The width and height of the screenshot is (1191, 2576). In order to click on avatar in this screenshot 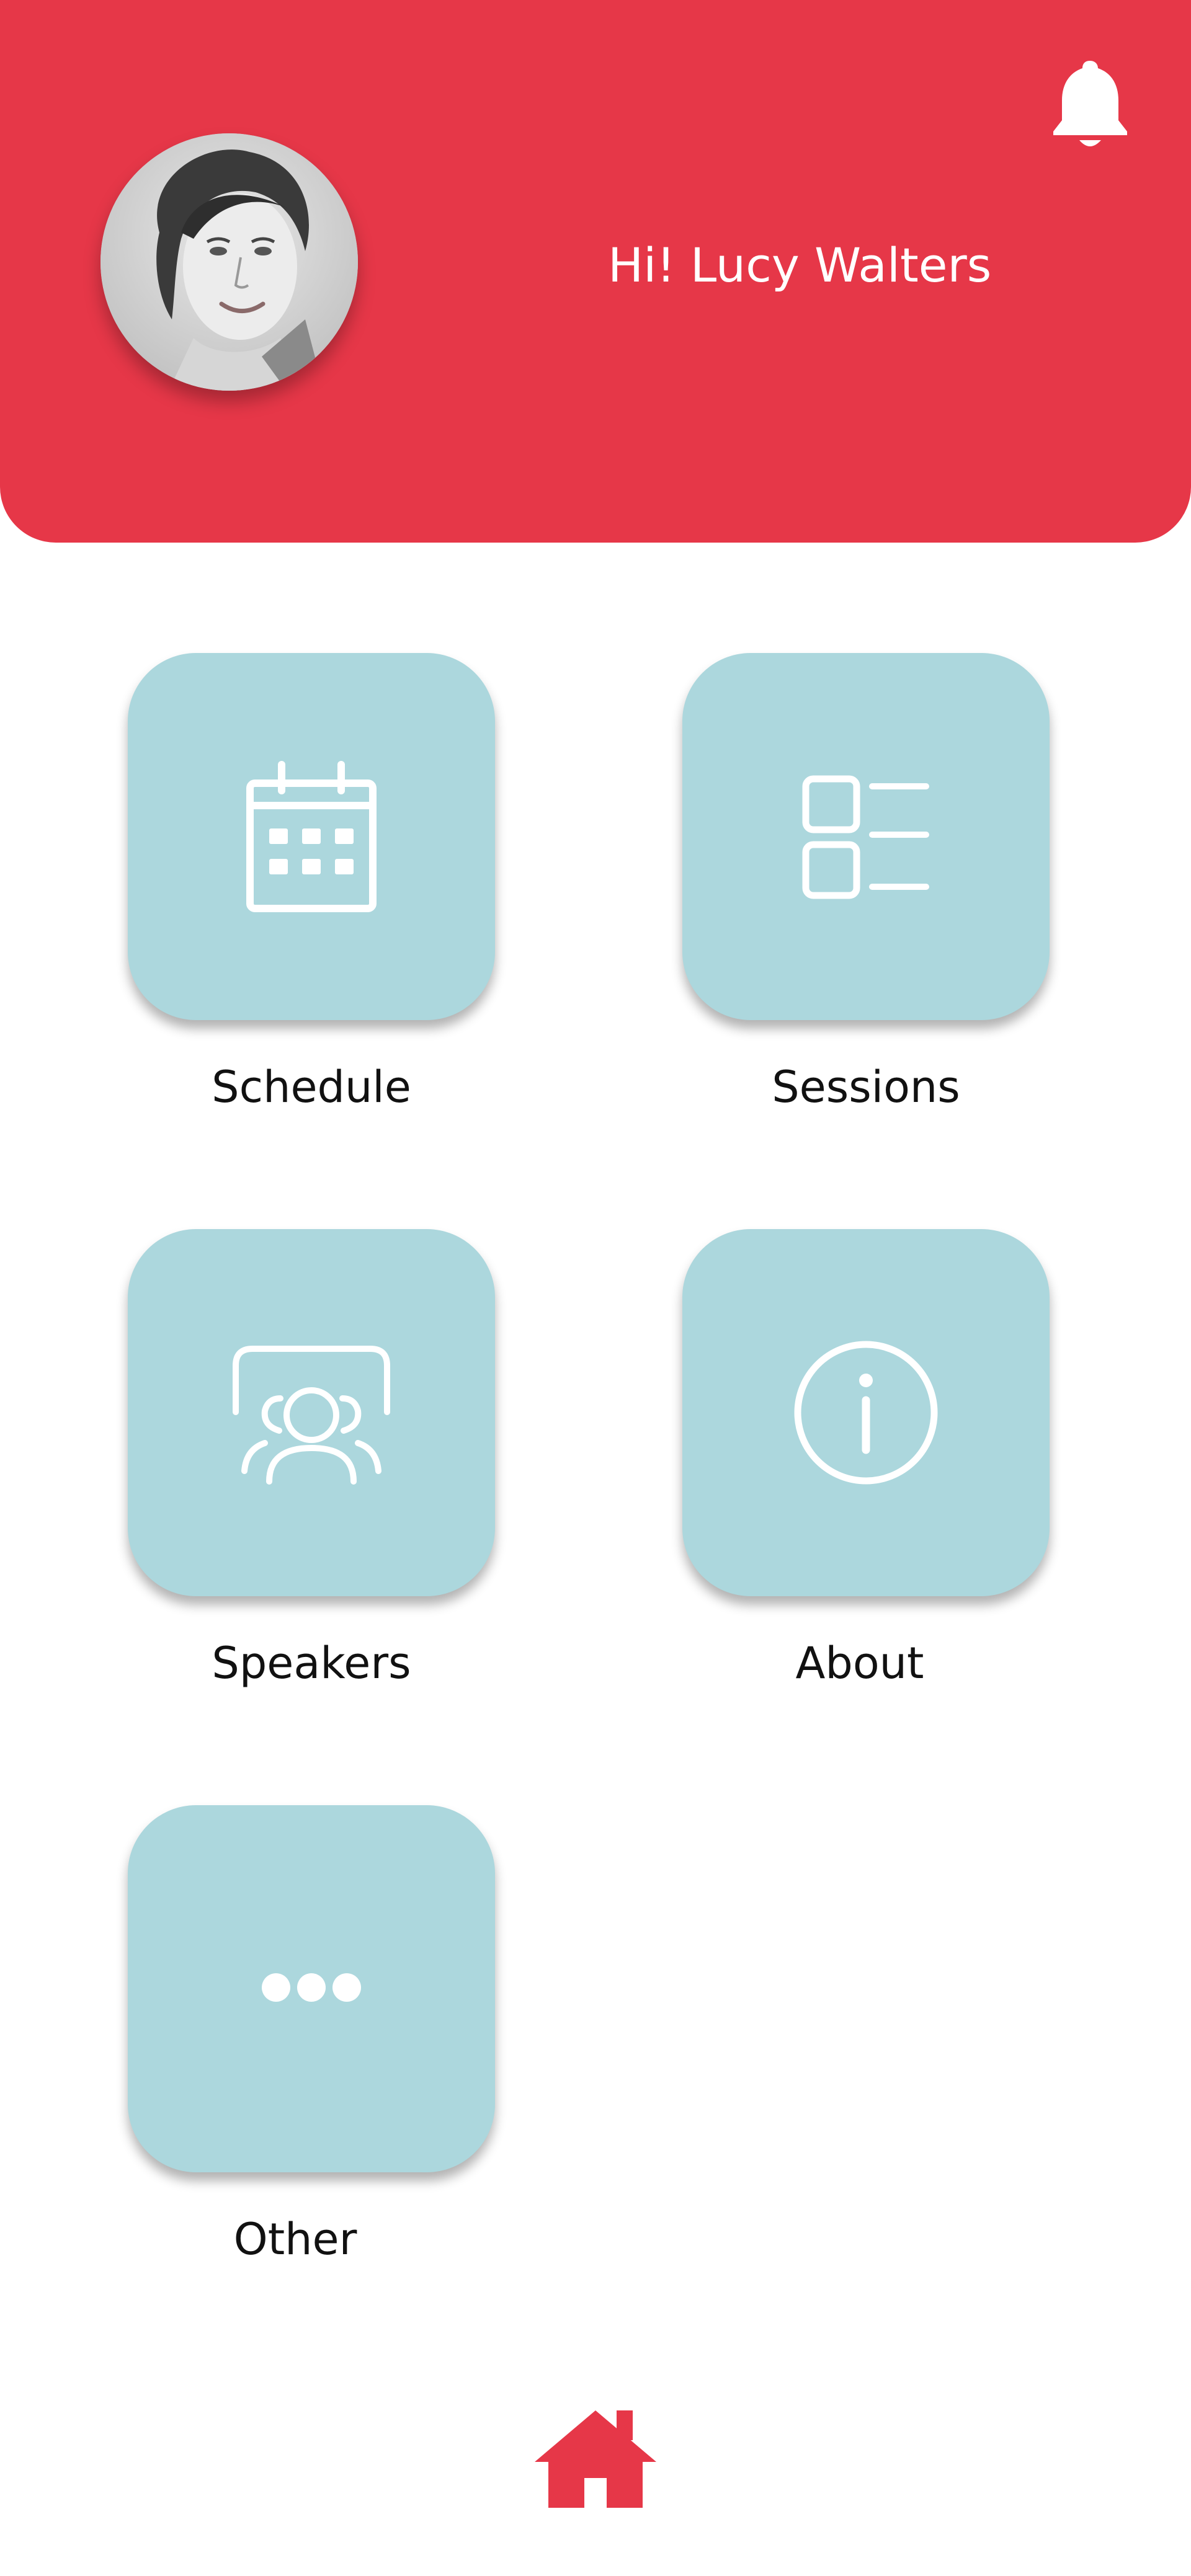, I will do `click(229, 262)`.